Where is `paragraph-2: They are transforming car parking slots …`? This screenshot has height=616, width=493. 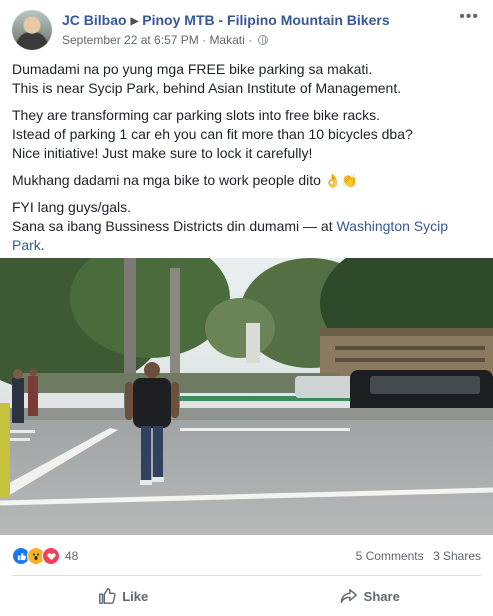
paragraph-2: They are transforming car parking slots … is located at coordinates (247, 134).